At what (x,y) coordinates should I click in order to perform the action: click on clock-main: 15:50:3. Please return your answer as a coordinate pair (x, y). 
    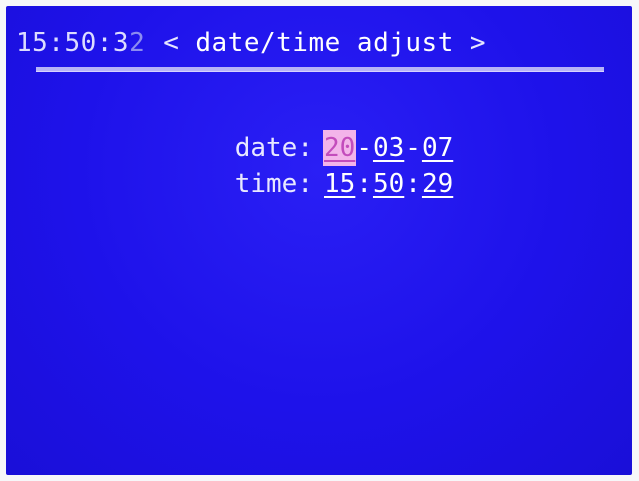
    Looking at the image, I should click on (73, 43).